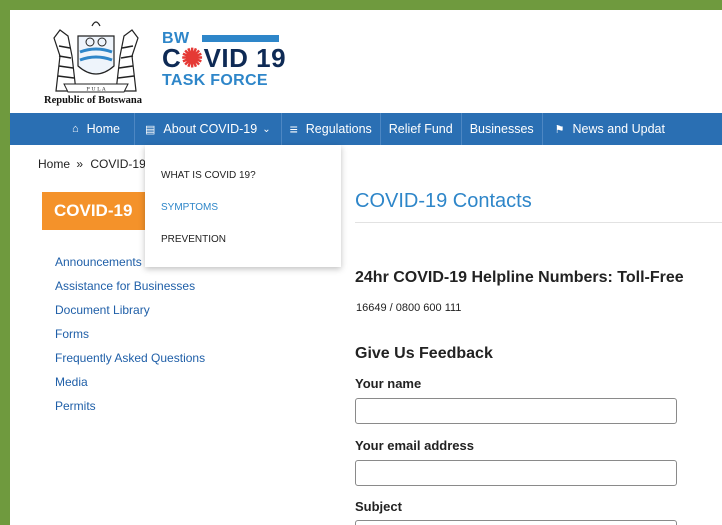  Describe the element at coordinates (388, 383) in the screenshot. I see `name-label: Your name` at that location.